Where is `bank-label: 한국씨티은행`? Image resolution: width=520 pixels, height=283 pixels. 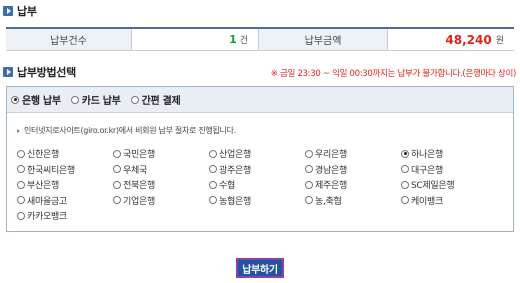
bank-label: 한국씨티은행 is located at coordinates (51, 170).